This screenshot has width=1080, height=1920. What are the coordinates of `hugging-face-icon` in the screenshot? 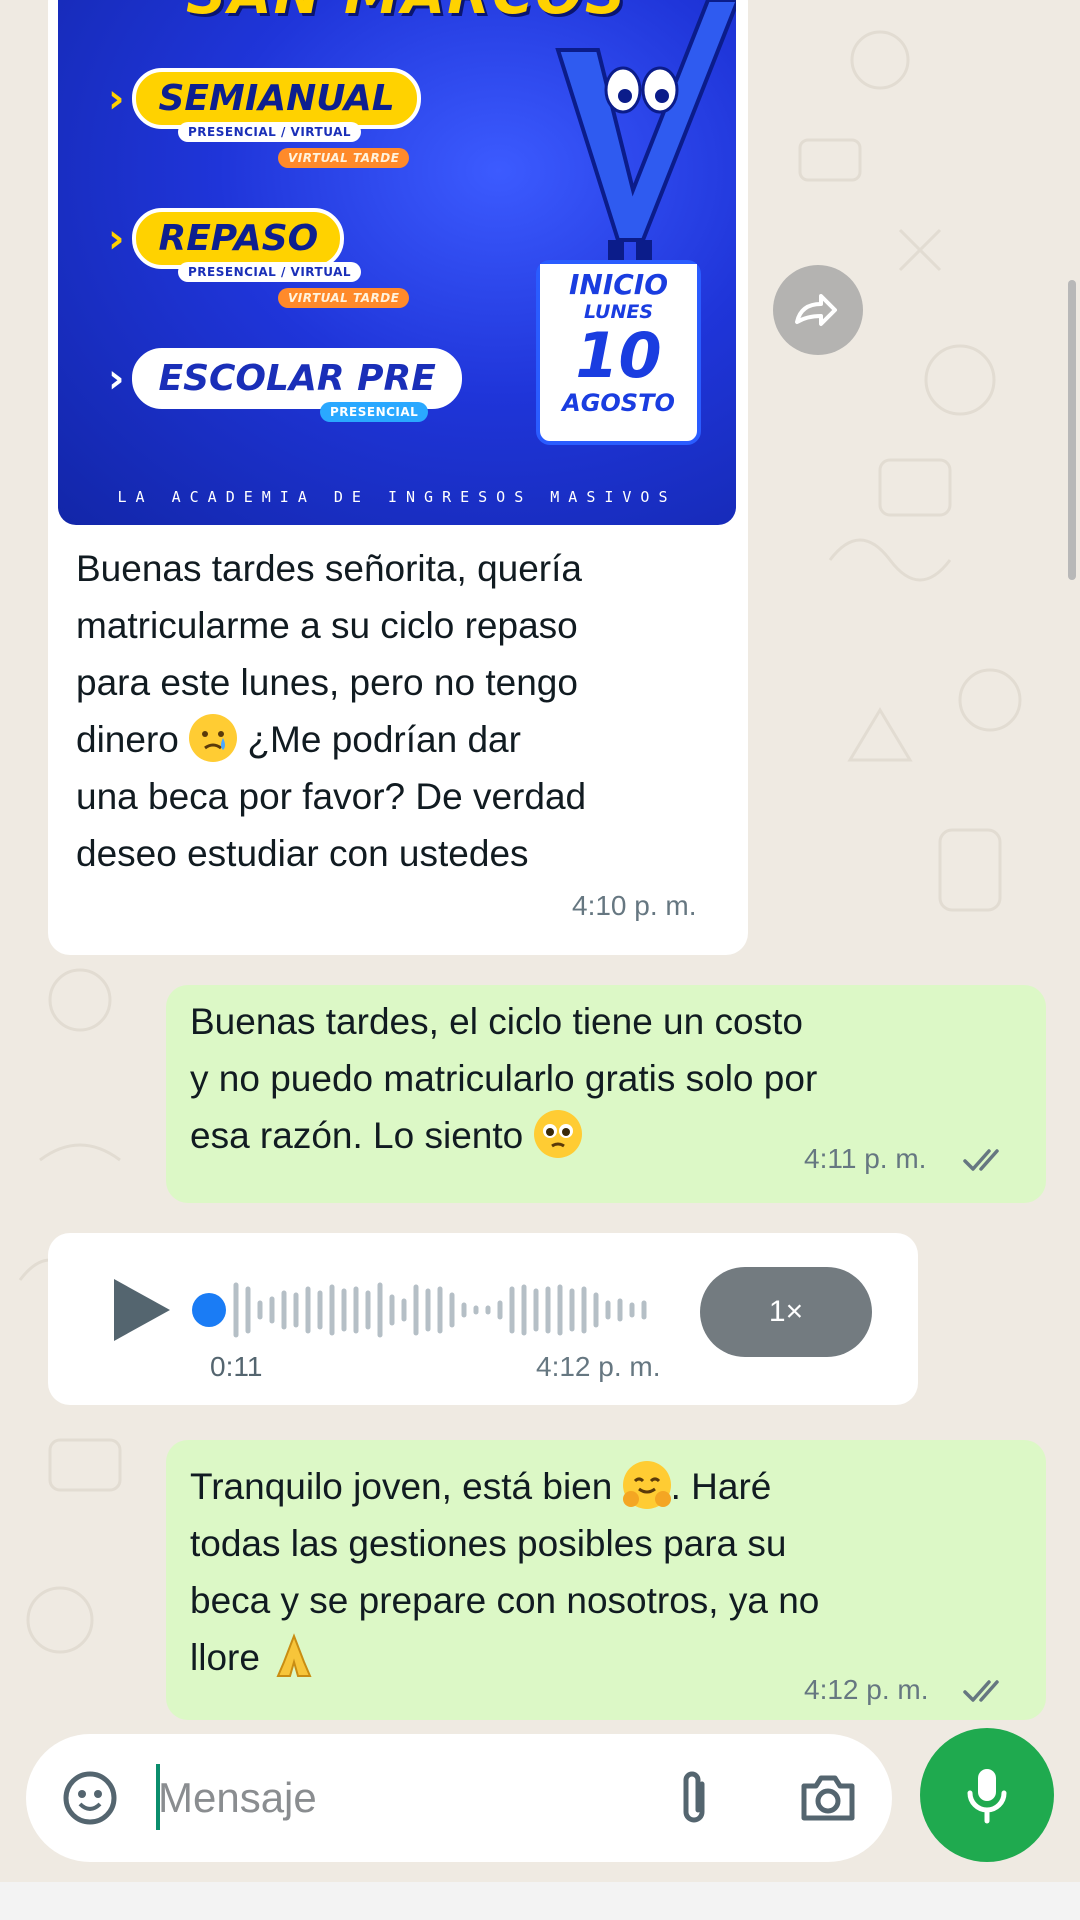 It's located at (646, 1485).